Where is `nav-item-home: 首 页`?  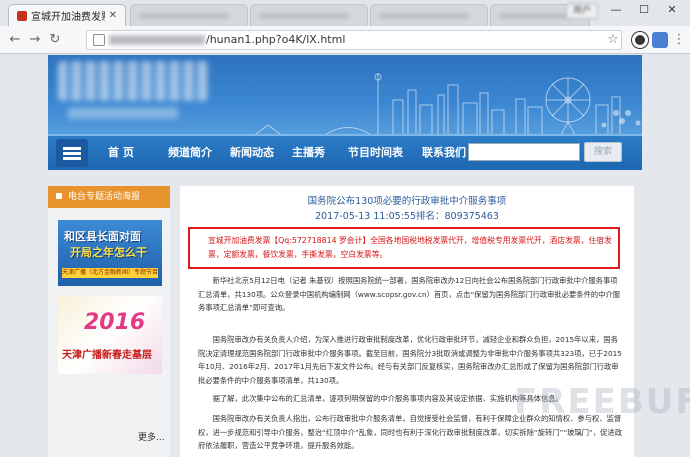
nav-item-home: 首 页 is located at coordinates (121, 153).